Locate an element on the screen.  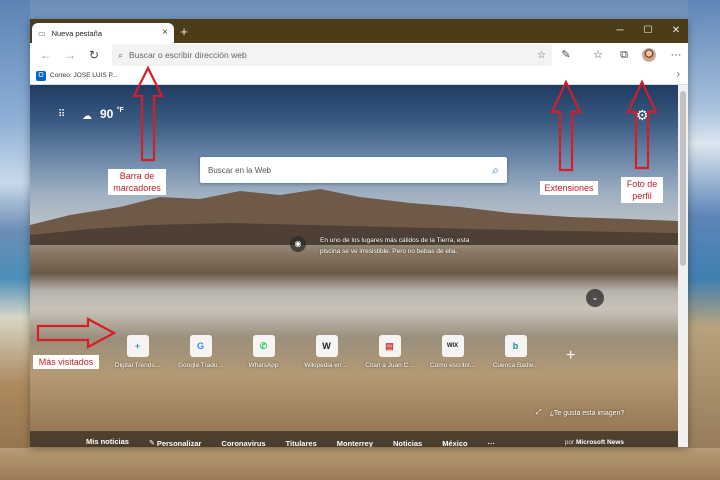
favorites-icon: ☆ is located at coordinates (598, 55).